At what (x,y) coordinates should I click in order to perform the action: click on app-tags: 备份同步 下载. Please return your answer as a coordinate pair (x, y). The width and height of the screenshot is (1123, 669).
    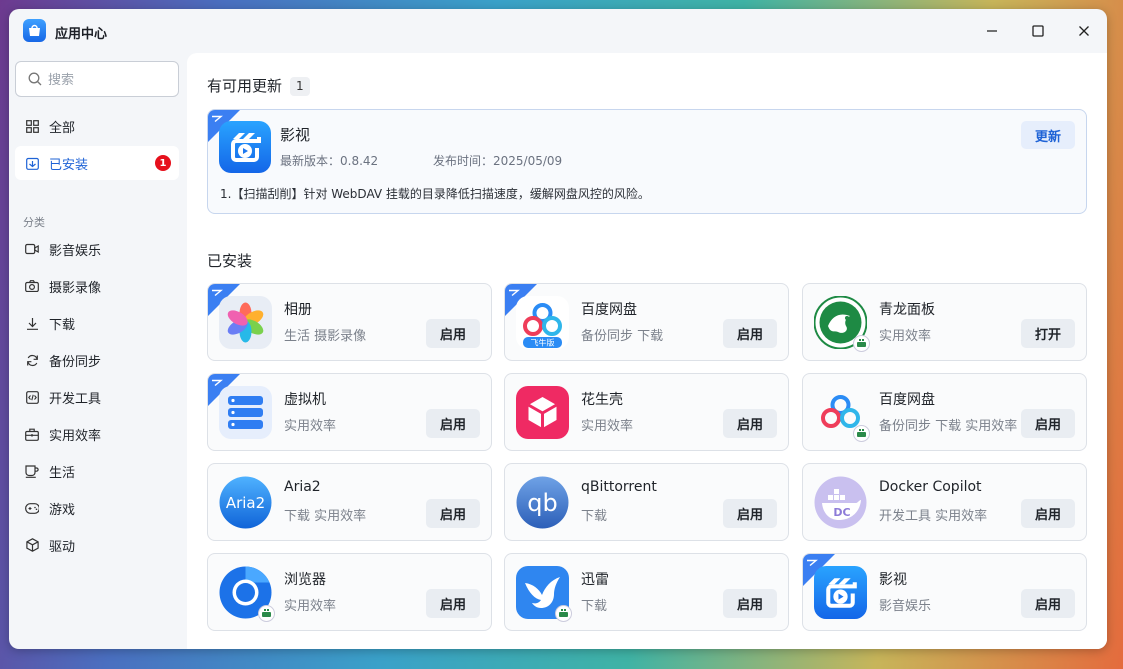
    Looking at the image, I should click on (622, 336).